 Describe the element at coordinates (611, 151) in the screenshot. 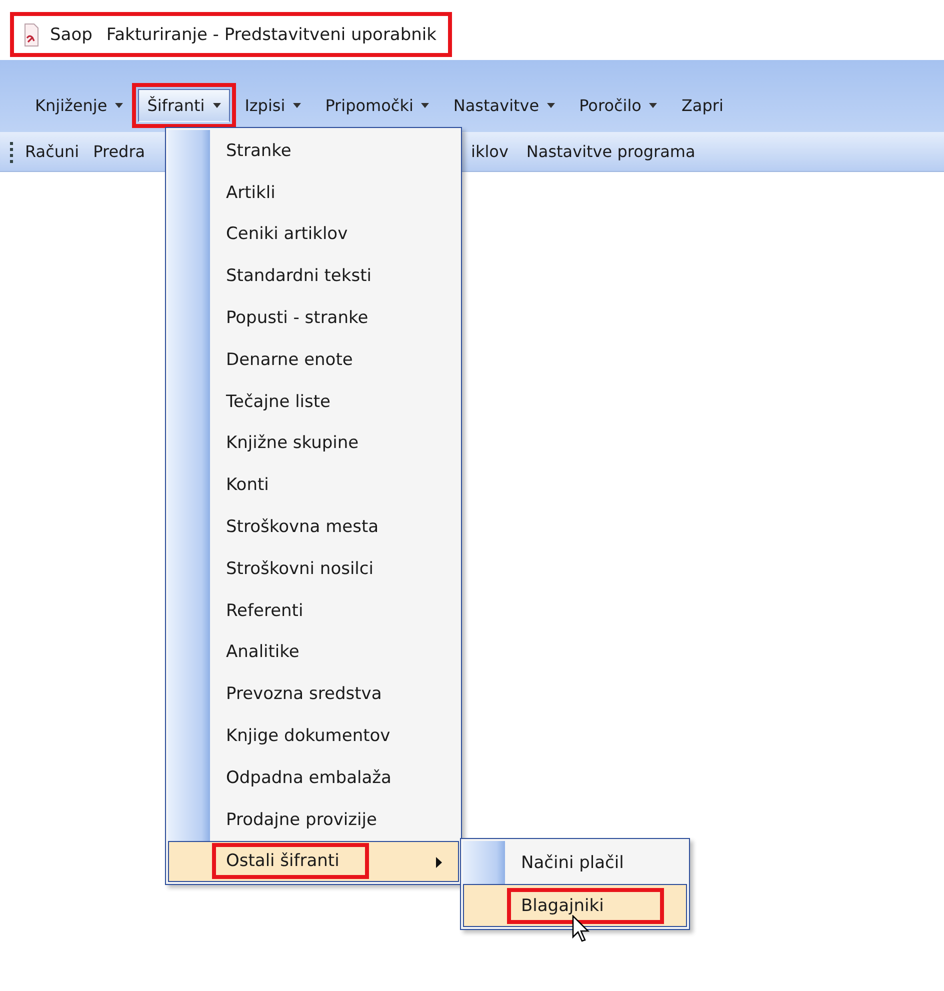

I see `toolbar-button: Nastavitve programa` at that location.